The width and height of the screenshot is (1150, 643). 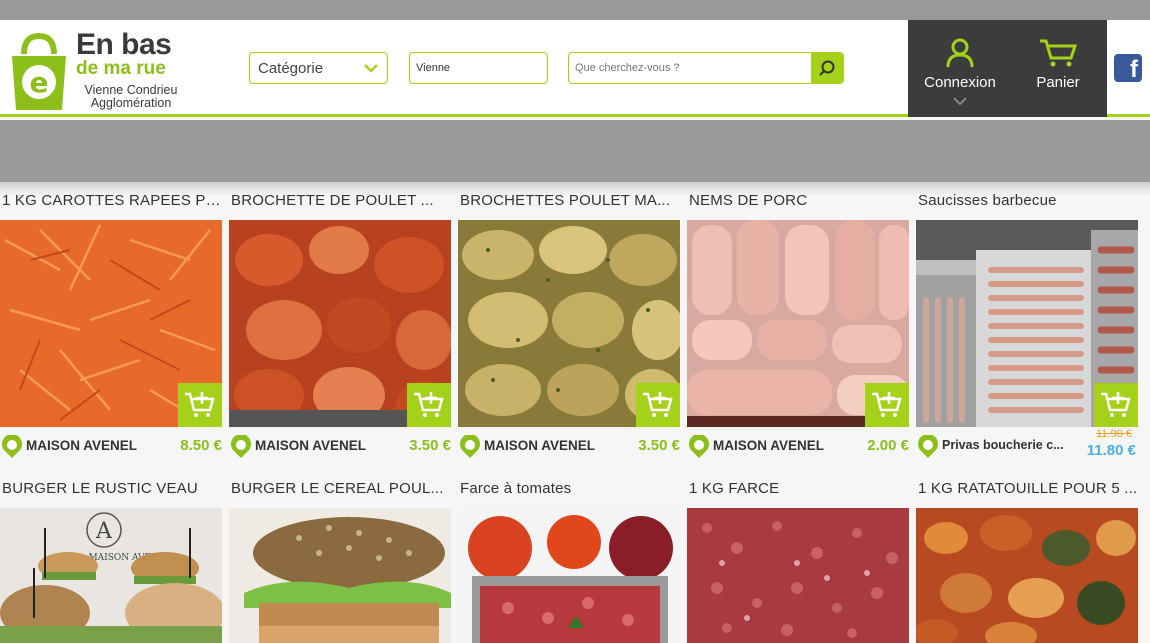 I want to click on product-old-price: 11.90 €, so click(x=1114, y=434).